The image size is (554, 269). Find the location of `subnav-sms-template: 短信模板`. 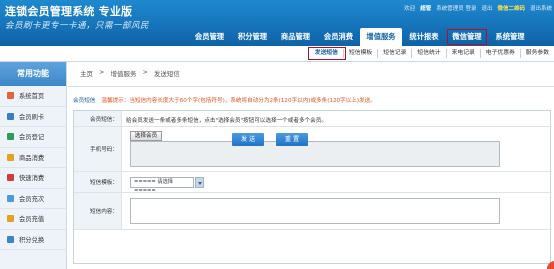

subnav-sms-template: 短信模板 is located at coordinates (361, 53).